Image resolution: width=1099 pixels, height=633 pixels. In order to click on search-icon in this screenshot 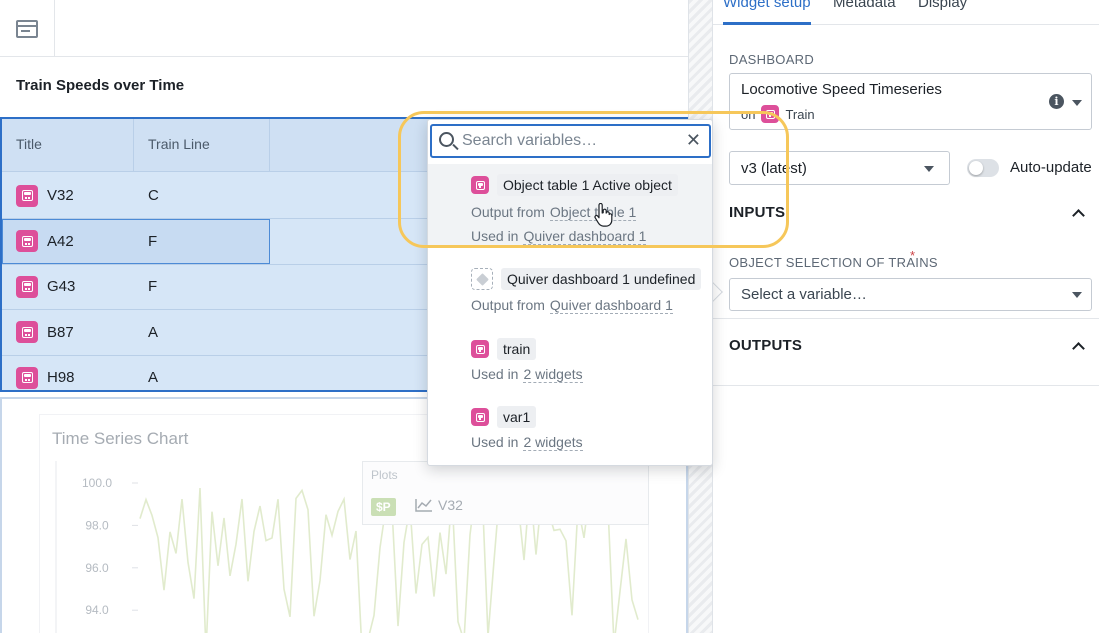, I will do `click(446, 139)`.